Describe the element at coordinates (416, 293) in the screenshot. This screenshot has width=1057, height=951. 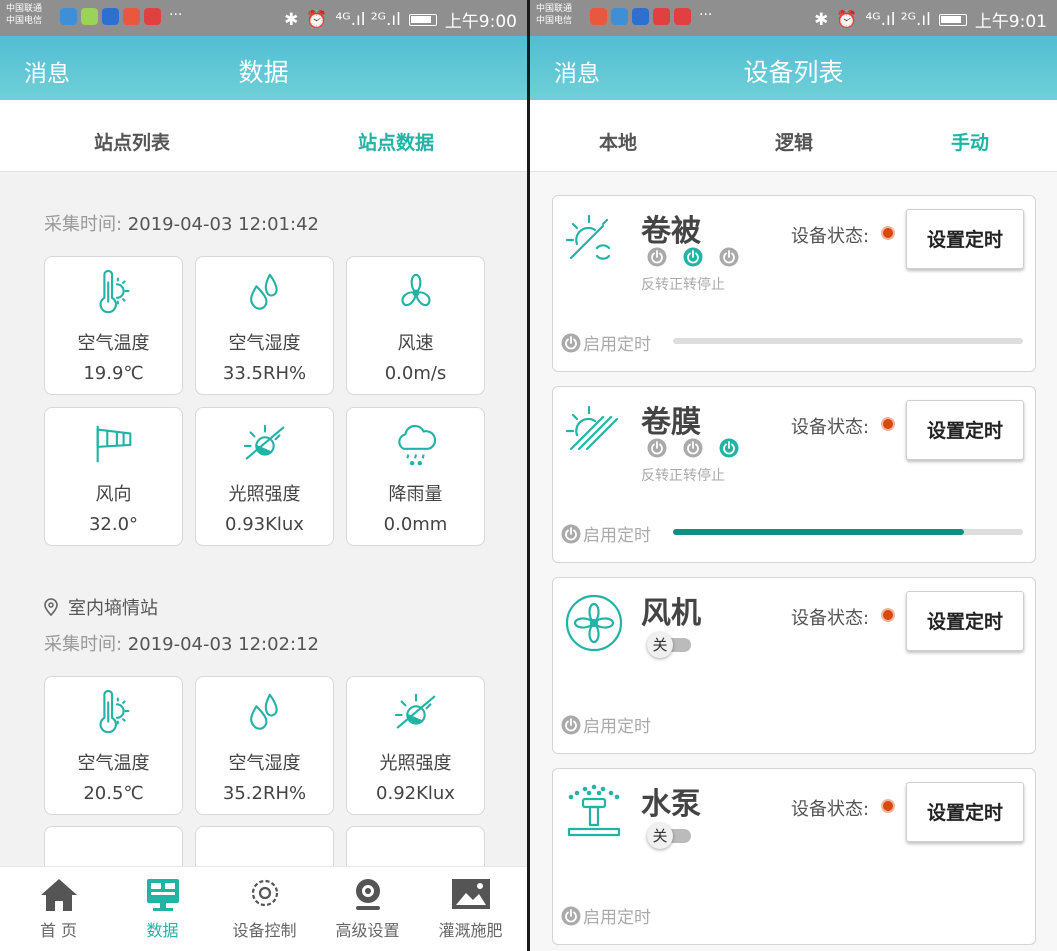
I see `fan-icon` at that location.